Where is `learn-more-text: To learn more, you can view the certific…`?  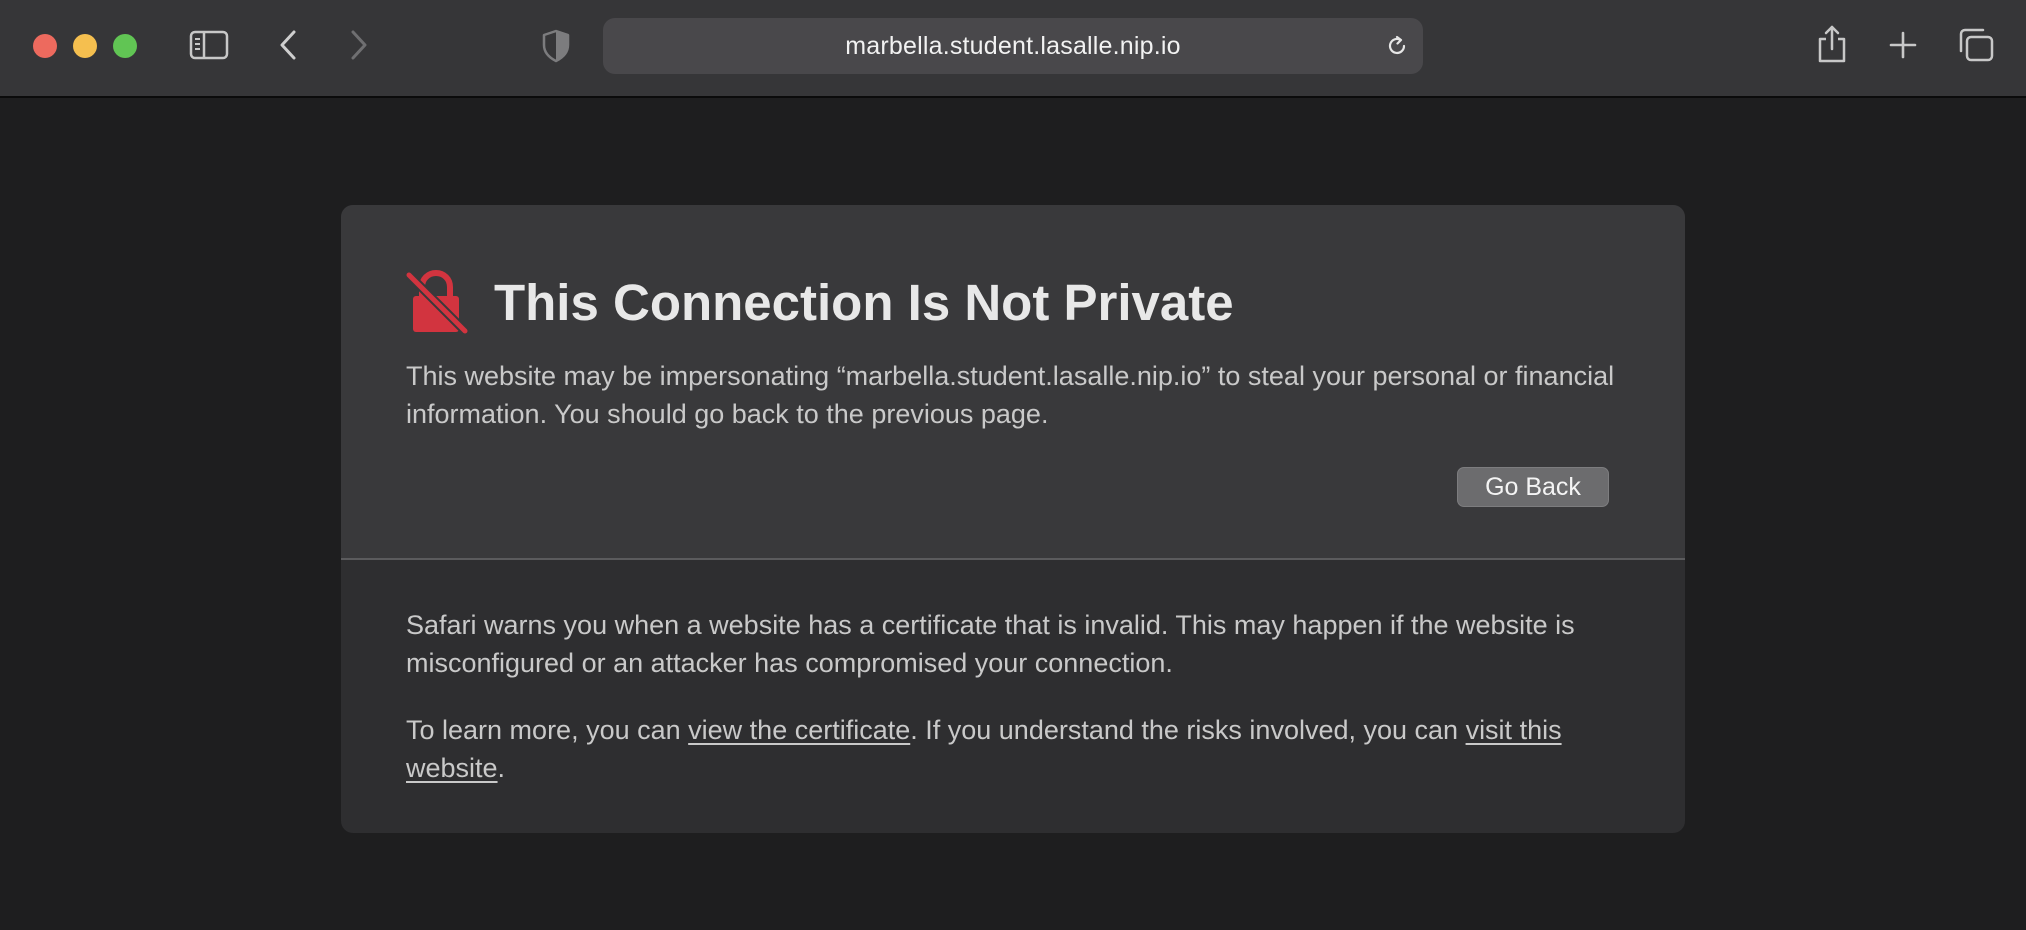 learn-more-text: To learn more, you can view the certific… is located at coordinates (1021, 749).